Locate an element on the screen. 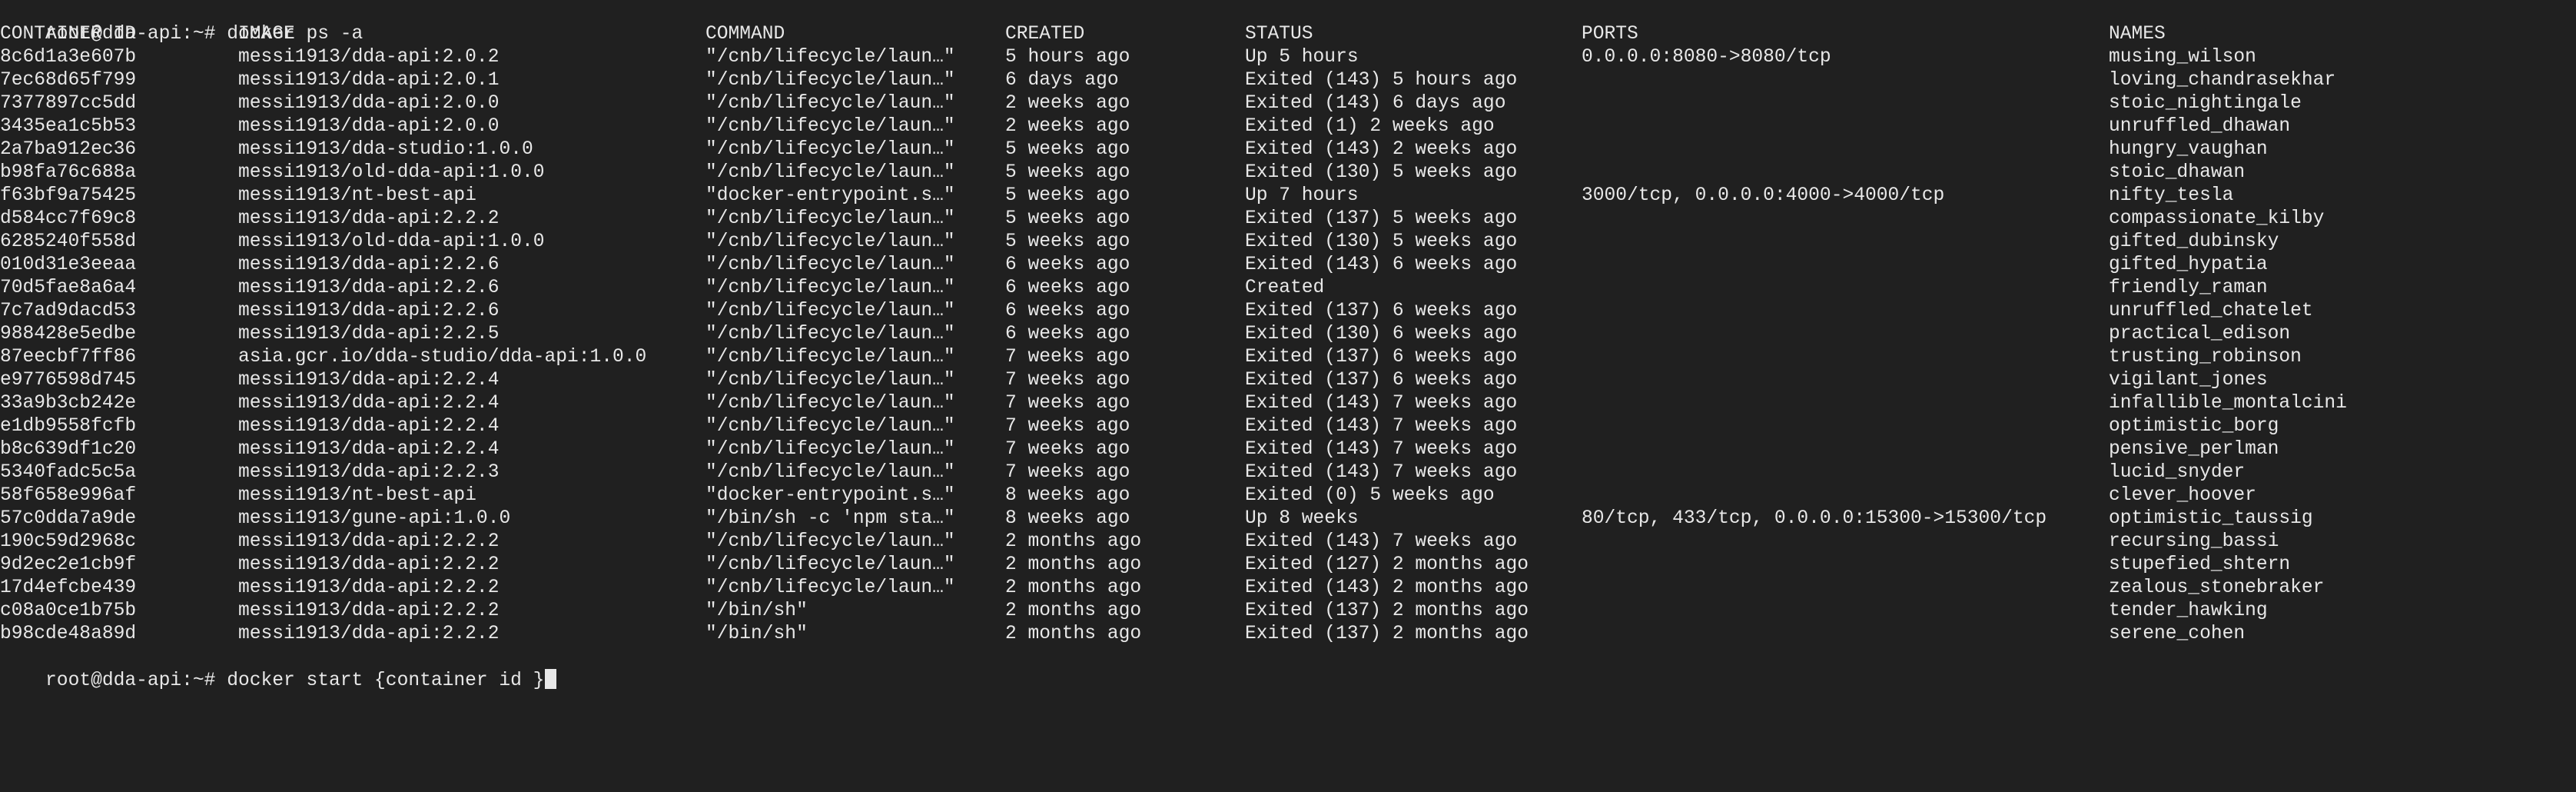 This screenshot has width=2576, height=792. header-created: CREATED is located at coordinates (1045, 35).